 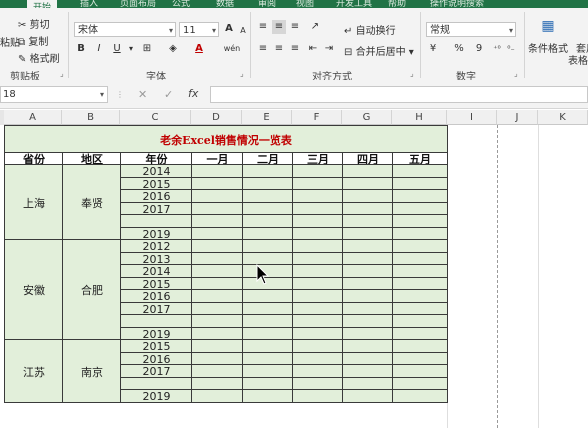 What do you see at coordinates (216, 117) in the screenshot?
I see `column-header-d: D` at bounding box center [216, 117].